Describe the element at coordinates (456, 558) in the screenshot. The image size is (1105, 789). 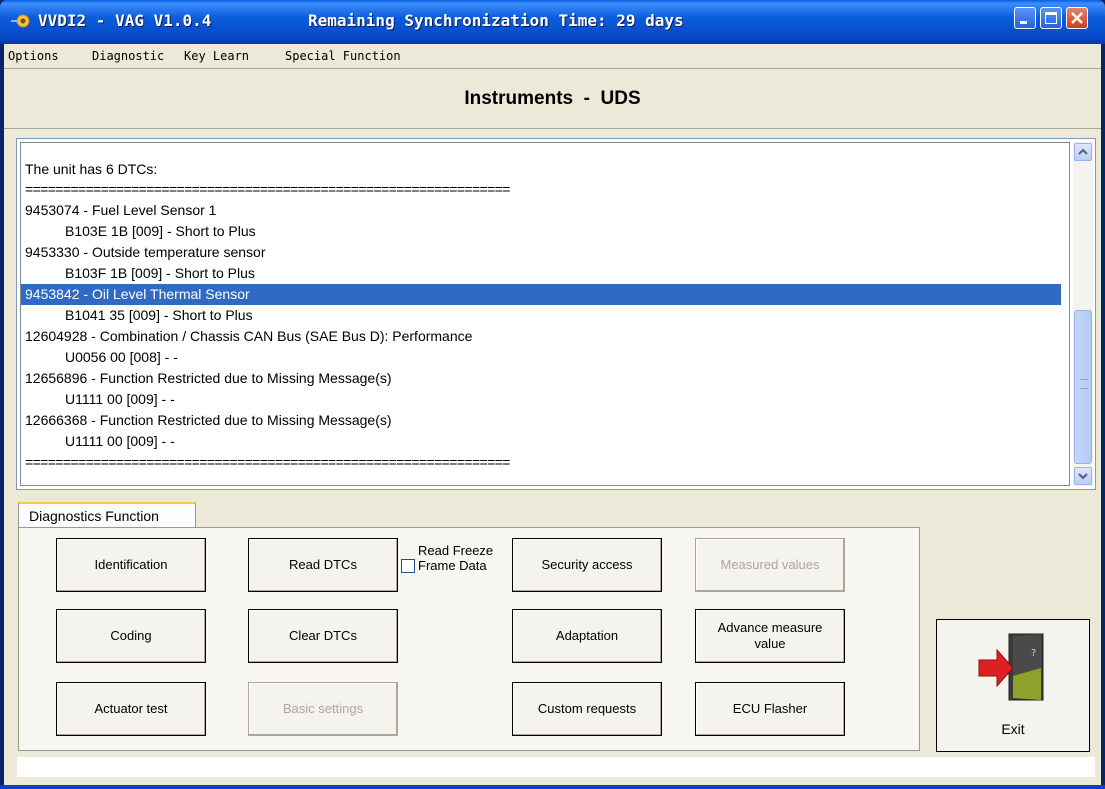
I see `read-freeze-frame-label: Read Freeze Frame Data` at that location.